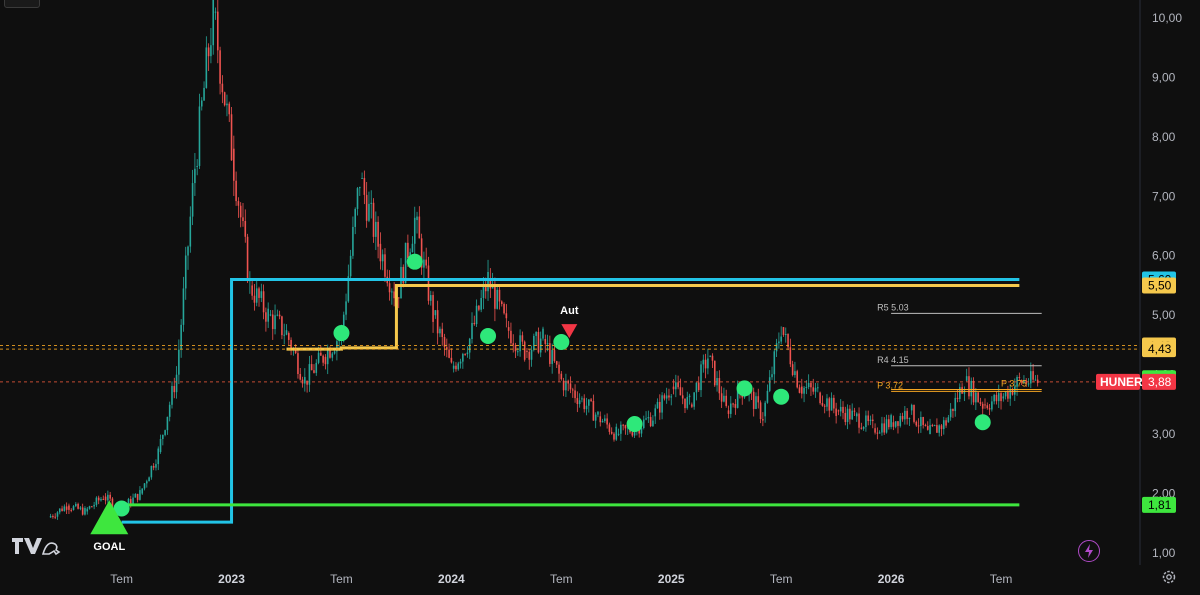 The image size is (1200, 595). I want to click on y-tick-label: 3,00, so click(1164, 434).